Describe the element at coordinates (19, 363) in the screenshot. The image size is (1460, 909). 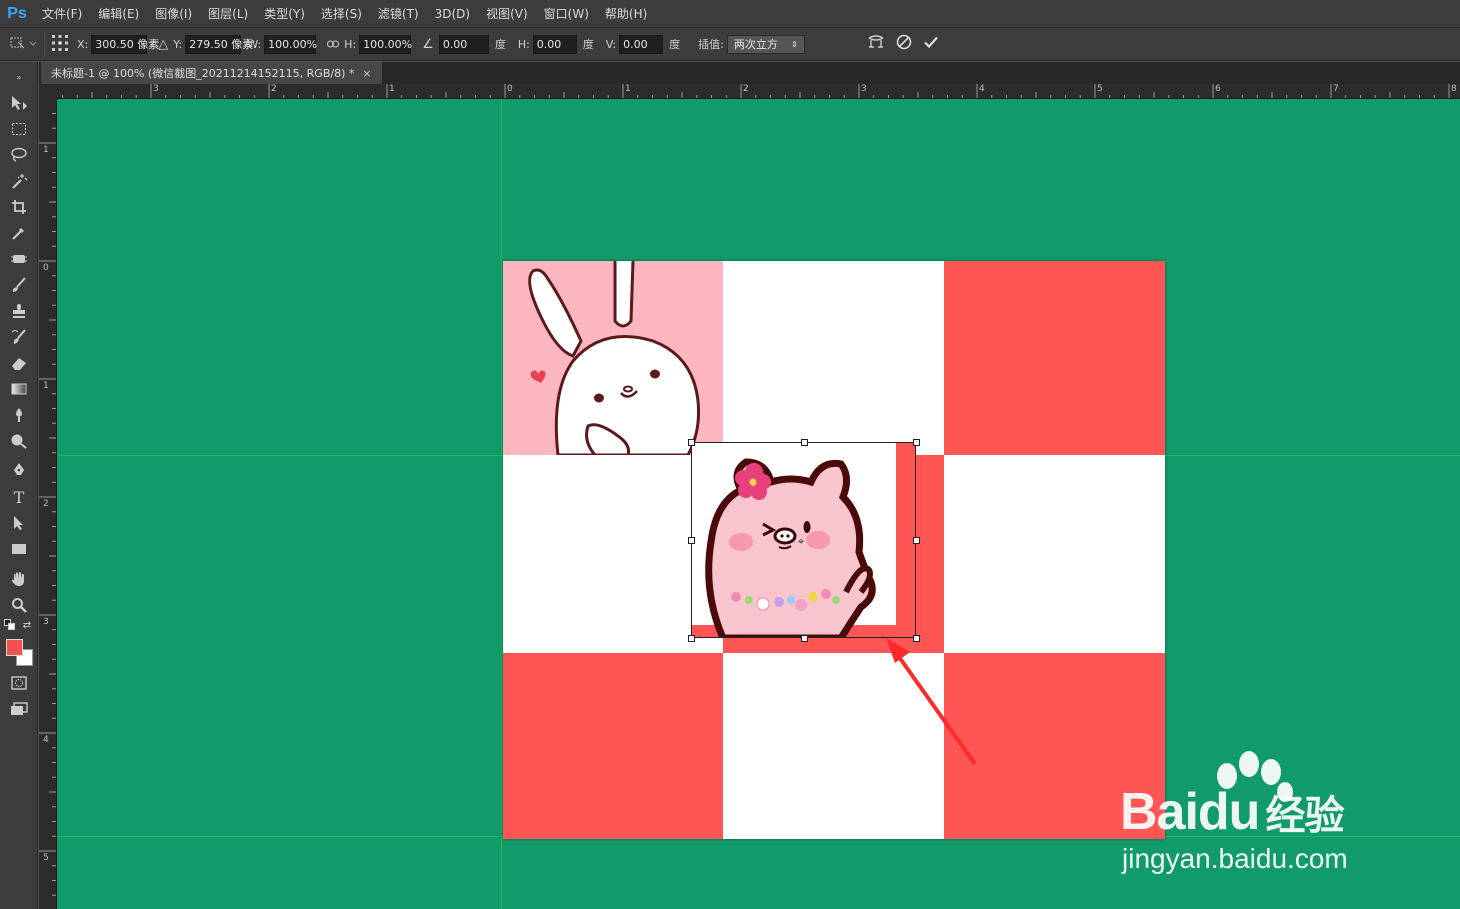
I see `eraser-tool-icon` at that location.